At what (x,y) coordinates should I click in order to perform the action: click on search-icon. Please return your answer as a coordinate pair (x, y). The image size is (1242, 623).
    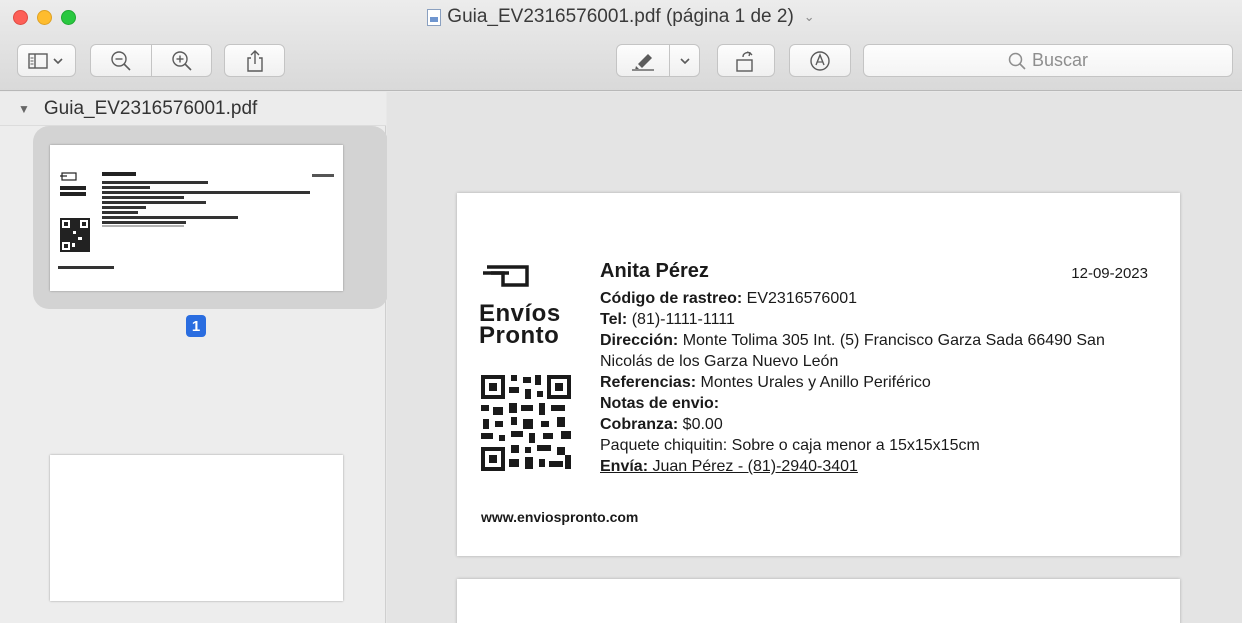
    Looking at the image, I should click on (1017, 61).